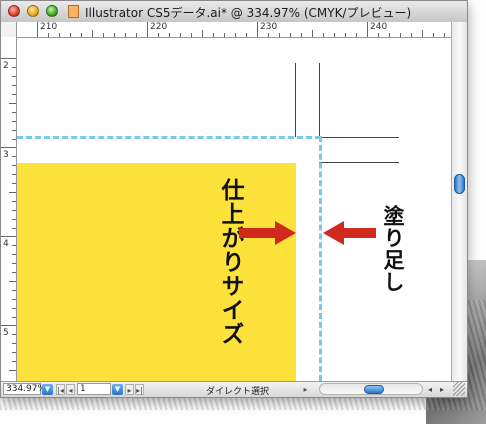 The image size is (486, 424). What do you see at coordinates (459, 202) in the screenshot?
I see `vertical-scrollbar` at bounding box center [459, 202].